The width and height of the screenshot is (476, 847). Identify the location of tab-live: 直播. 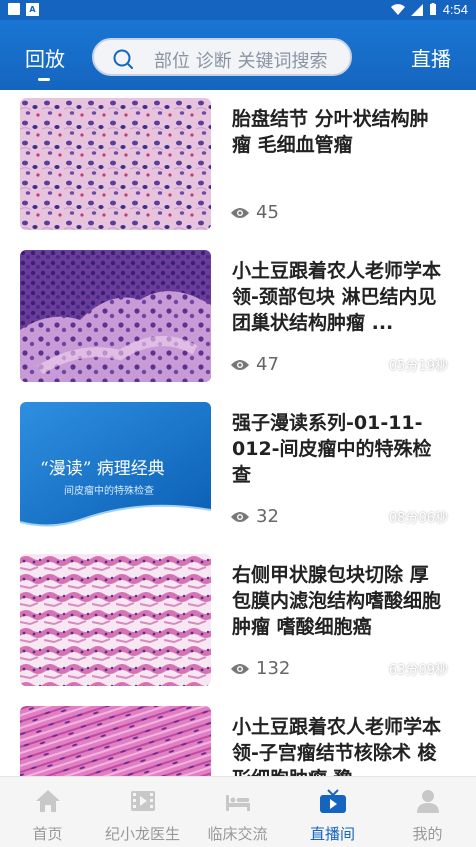
(431, 57).